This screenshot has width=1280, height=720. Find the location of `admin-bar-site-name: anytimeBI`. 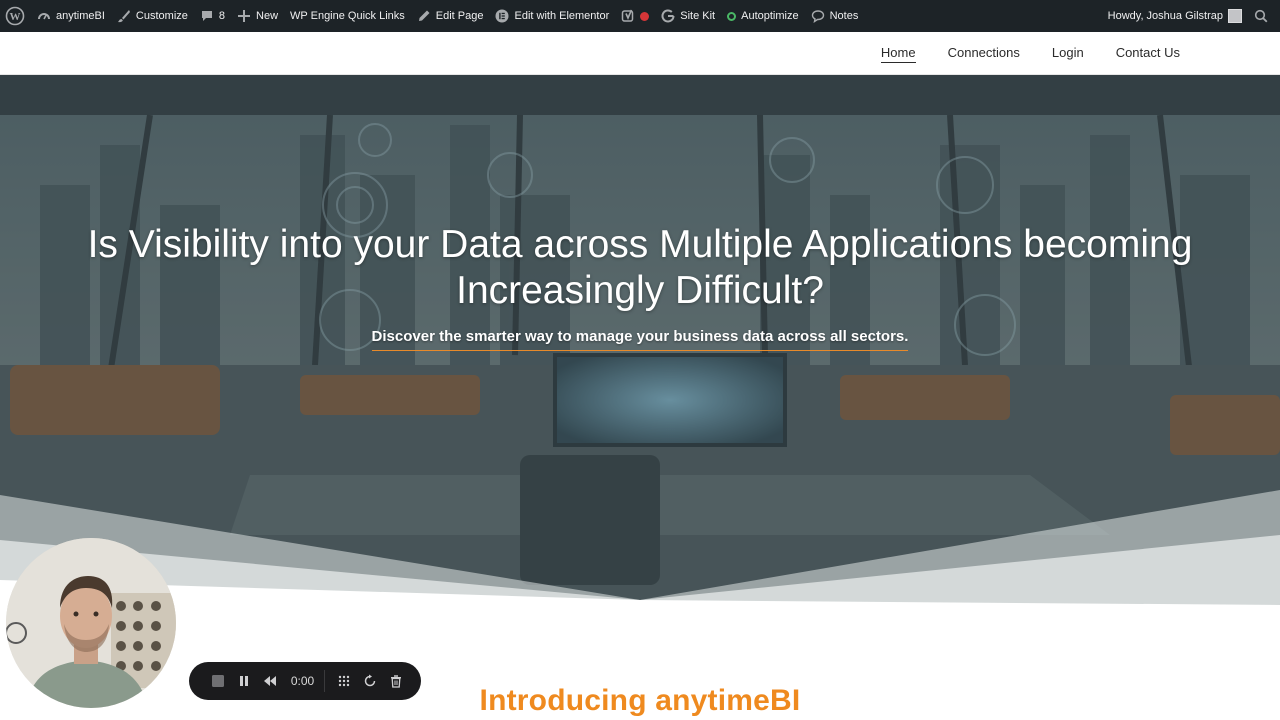

admin-bar-site-name: anytimeBI is located at coordinates (71, 16).